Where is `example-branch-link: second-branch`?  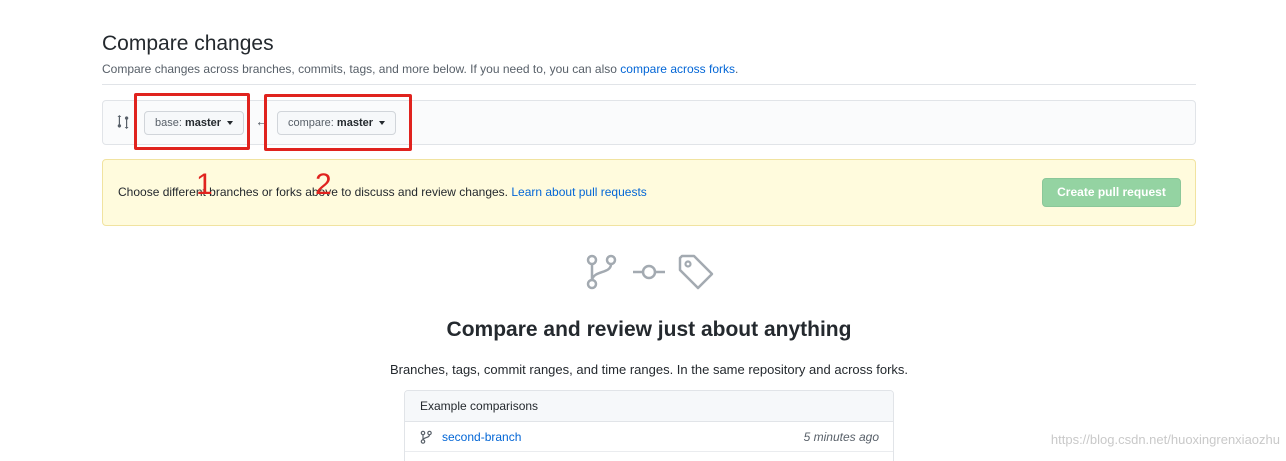 example-branch-link: second-branch is located at coordinates (481, 437).